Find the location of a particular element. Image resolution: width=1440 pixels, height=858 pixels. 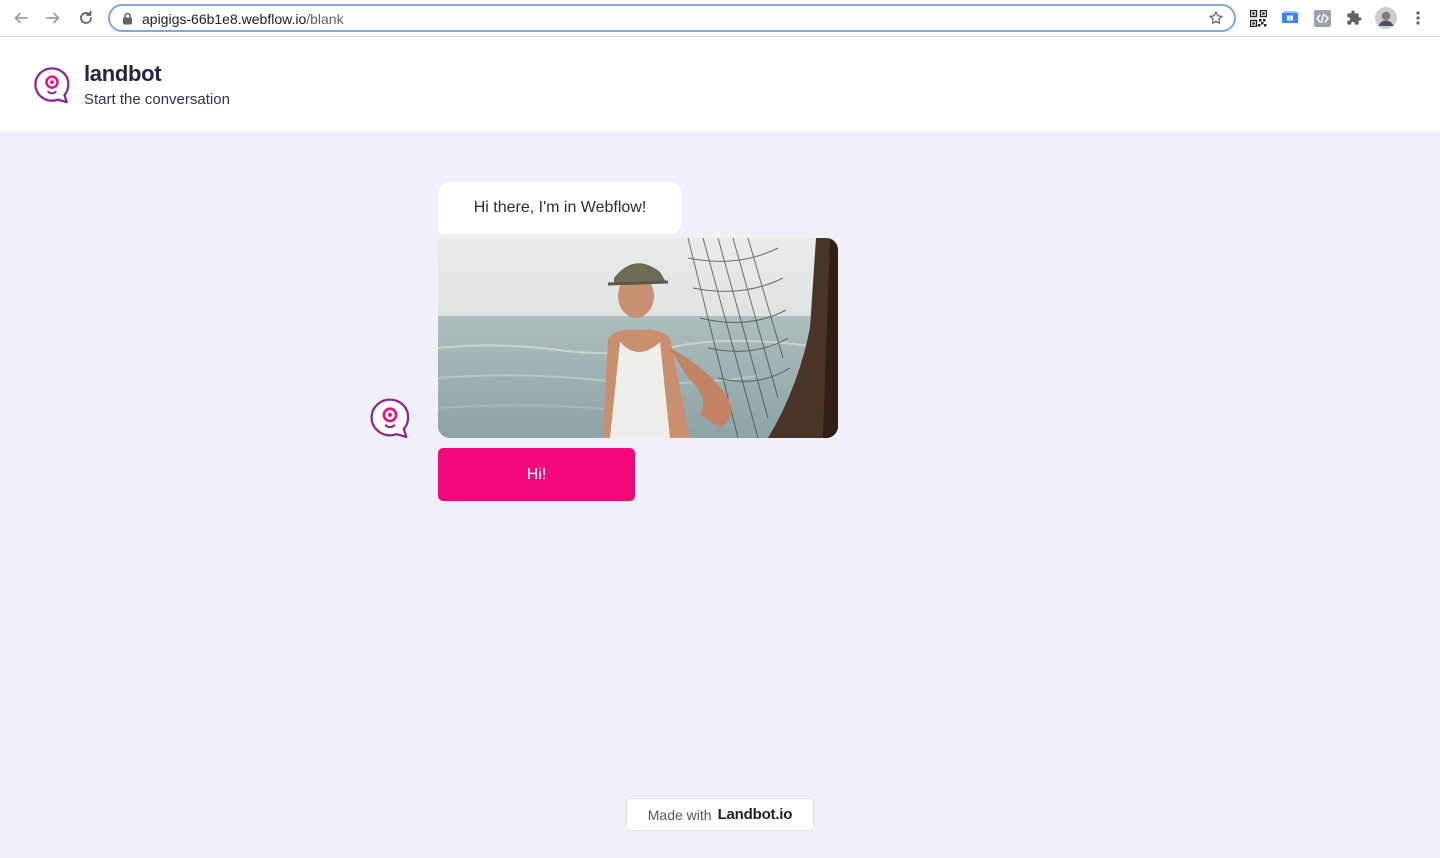

url-host: apigigs-66b1e8.webflow.io is located at coordinates (224, 19).